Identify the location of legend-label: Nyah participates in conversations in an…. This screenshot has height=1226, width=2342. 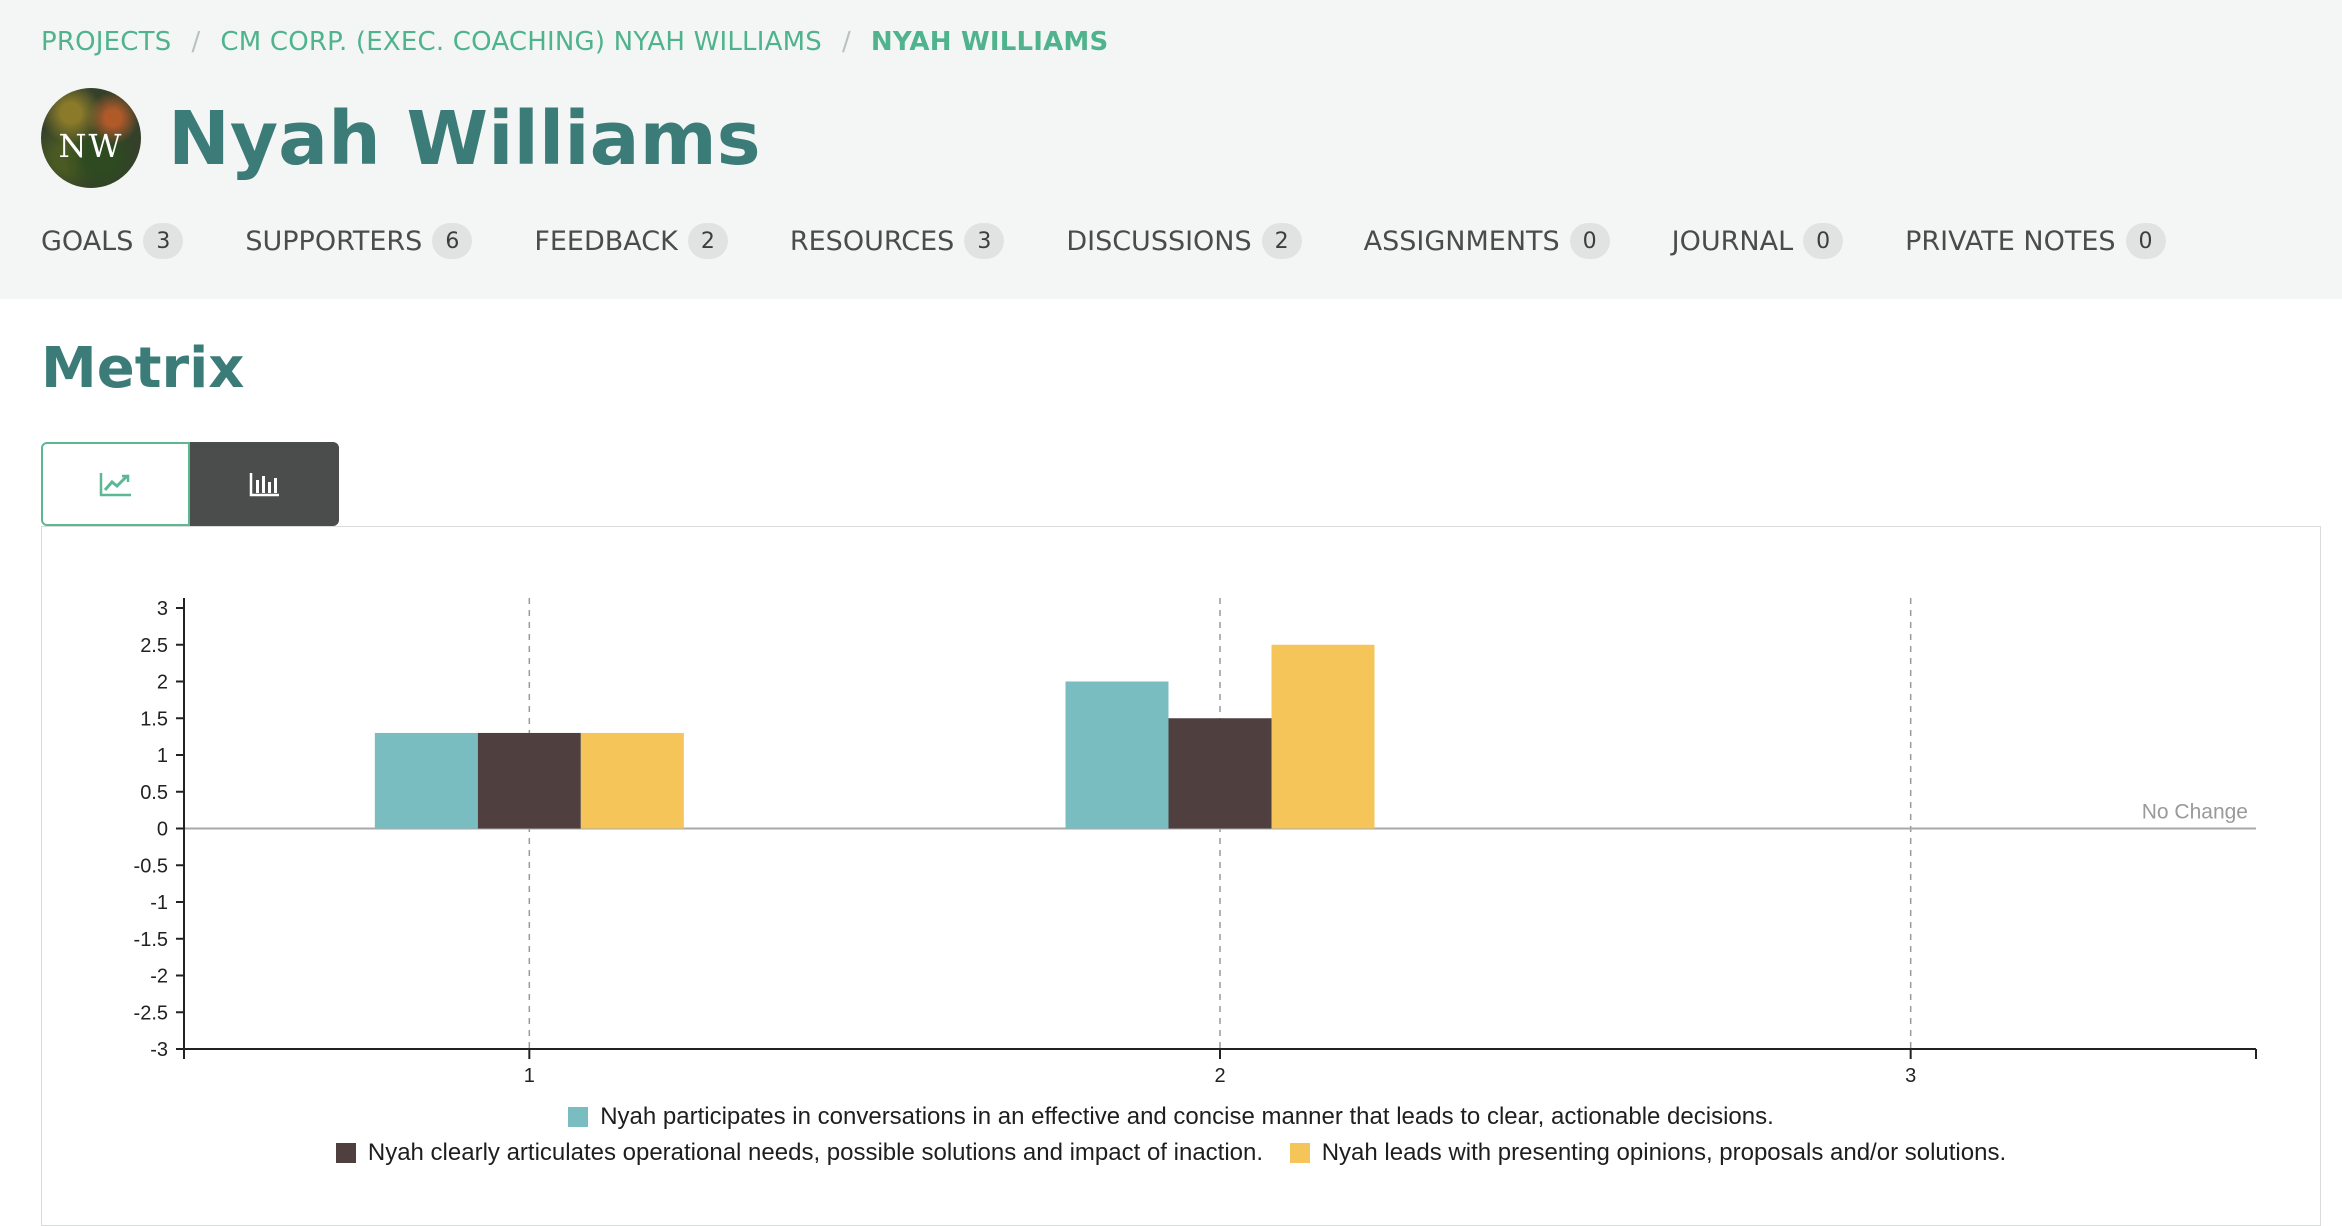
(1187, 1116).